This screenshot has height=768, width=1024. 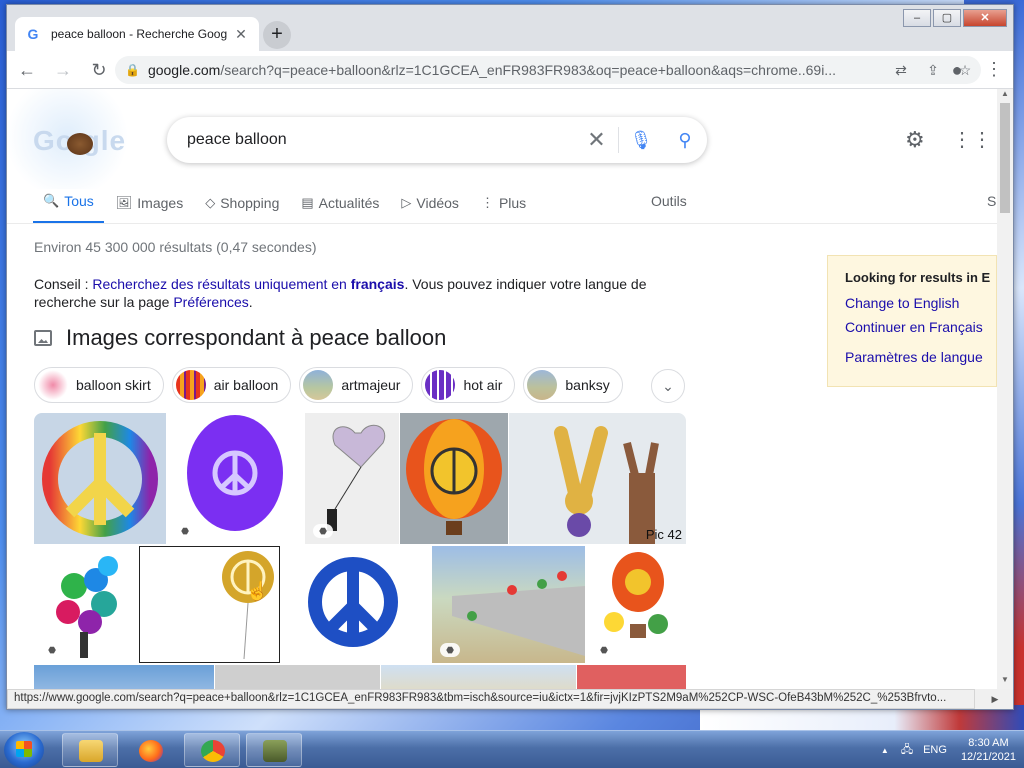 What do you see at coordinates (307, 202) in the screenshot?
I see `news-icon: ▤` at bounding box center [307, 202].